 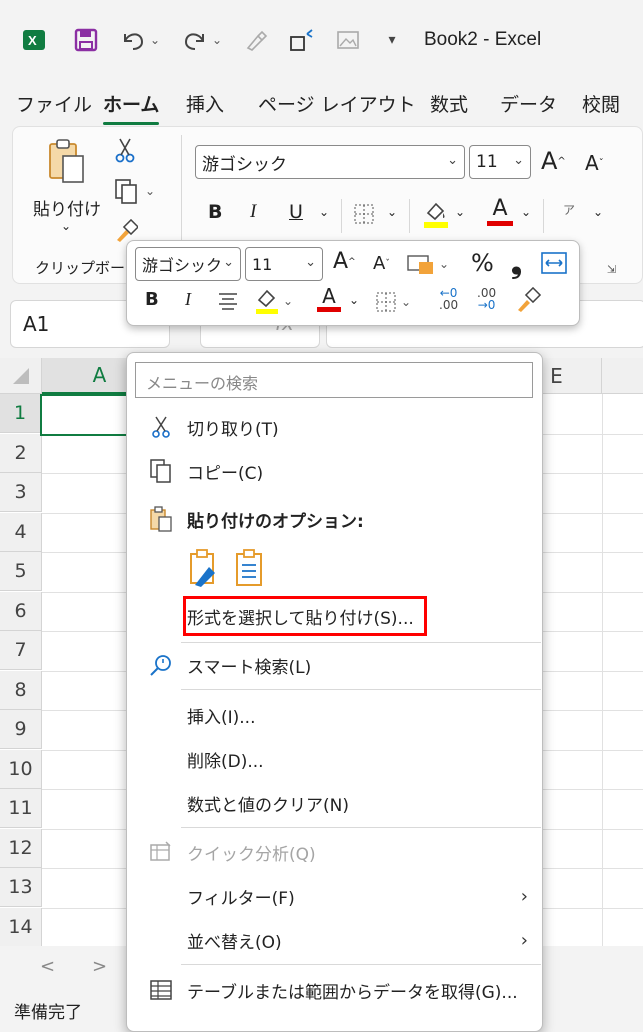 What do you see at coordinates (134, 191) in the screenshot?
I see `copy-icon: ⌄` at bounding box center [134, 191].